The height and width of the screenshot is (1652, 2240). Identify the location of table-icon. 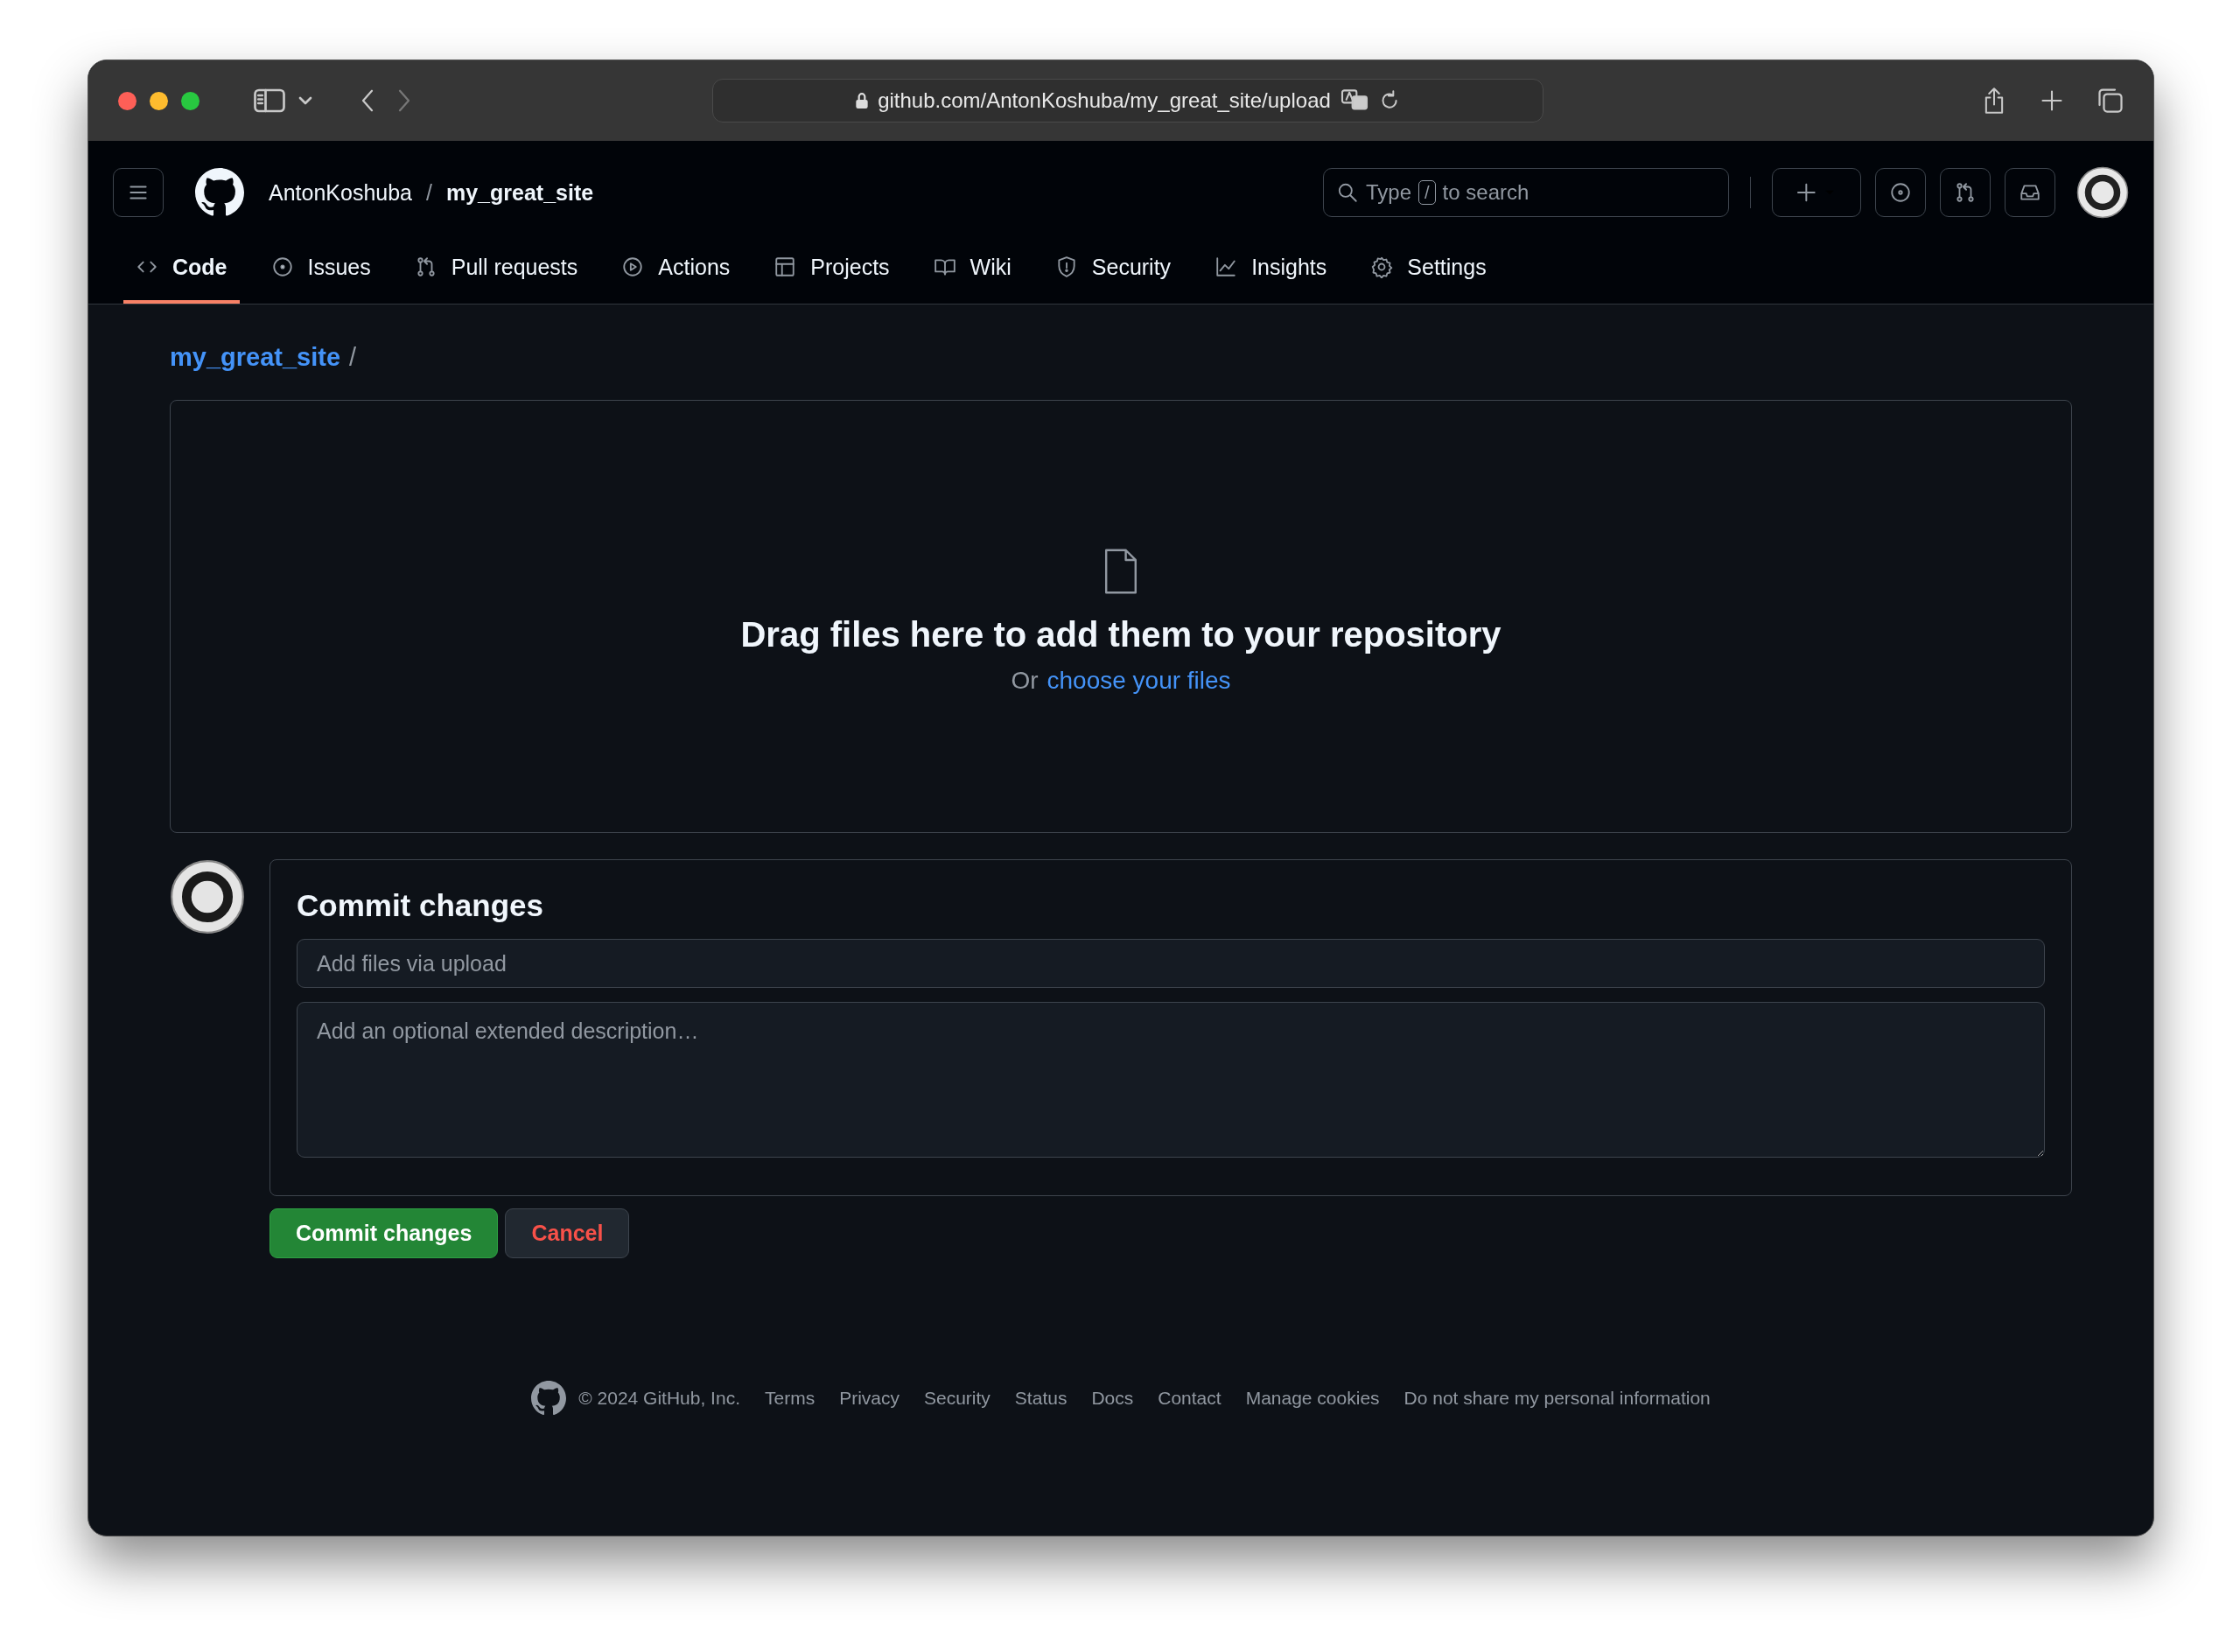
(785, 267).